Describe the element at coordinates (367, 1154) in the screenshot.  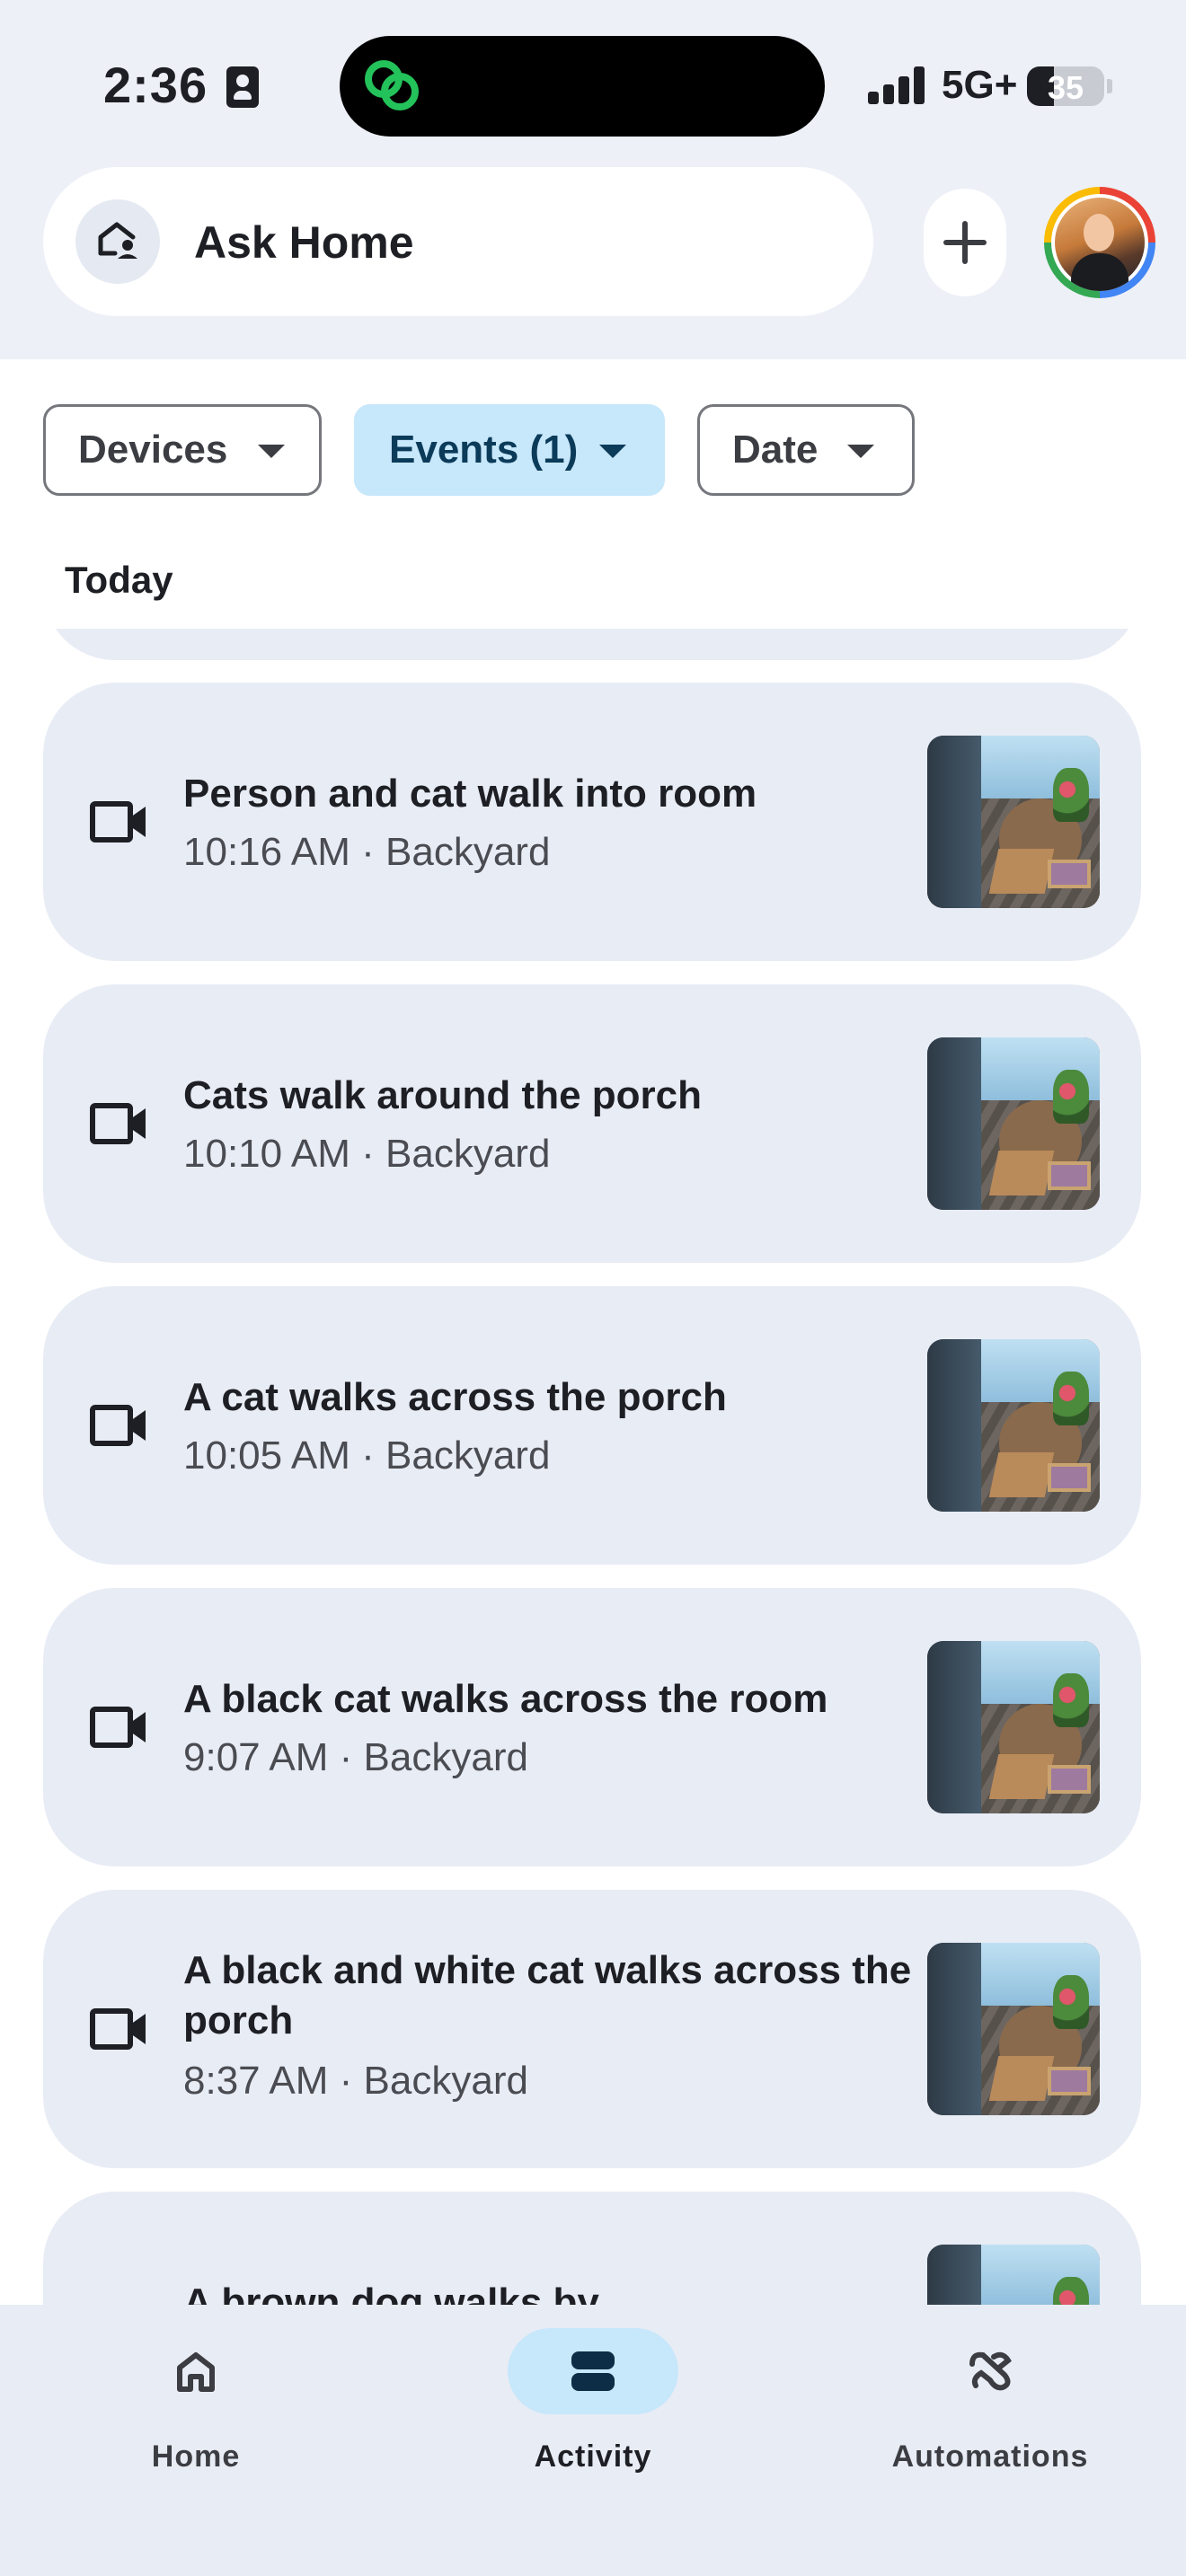
I see `event-meta: 10:10 AM · Backyard` at that location.